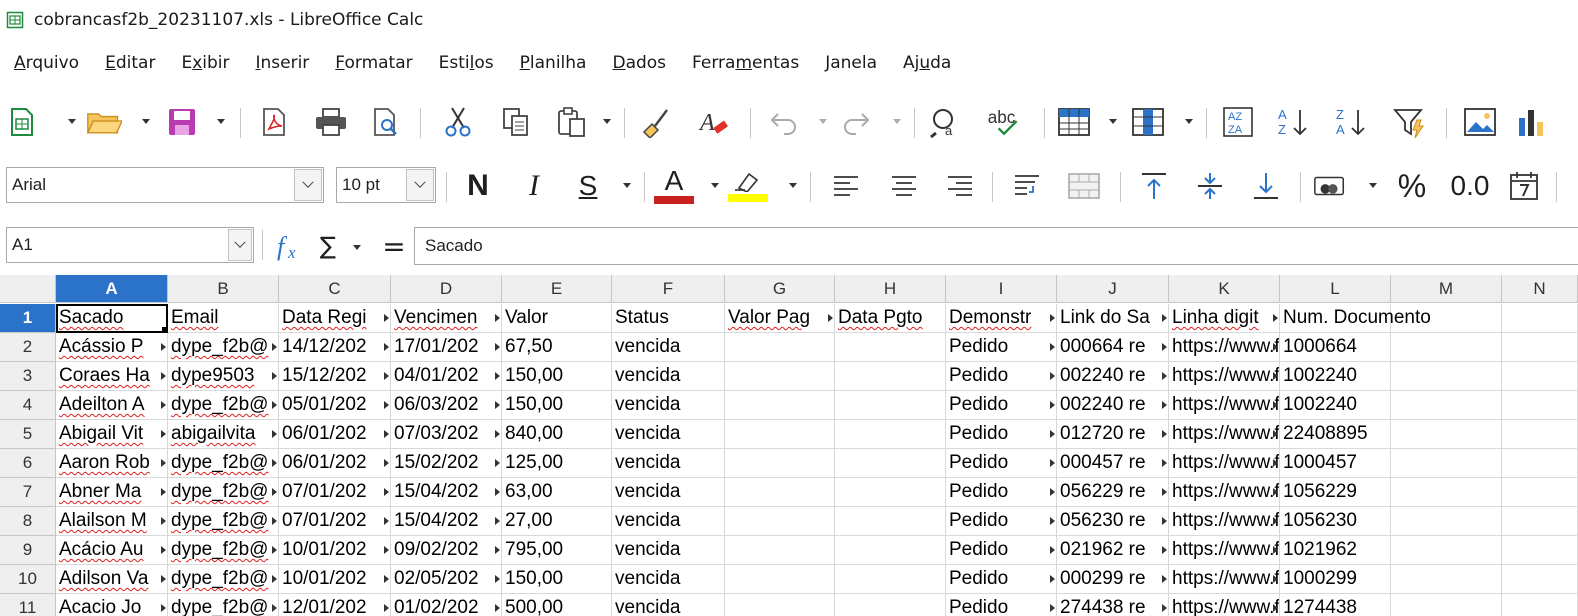  What do you see at coordinates (446, 605) in the screenshot?
I see `table-cell: 01/02/202` at bounding box center [446, 605].